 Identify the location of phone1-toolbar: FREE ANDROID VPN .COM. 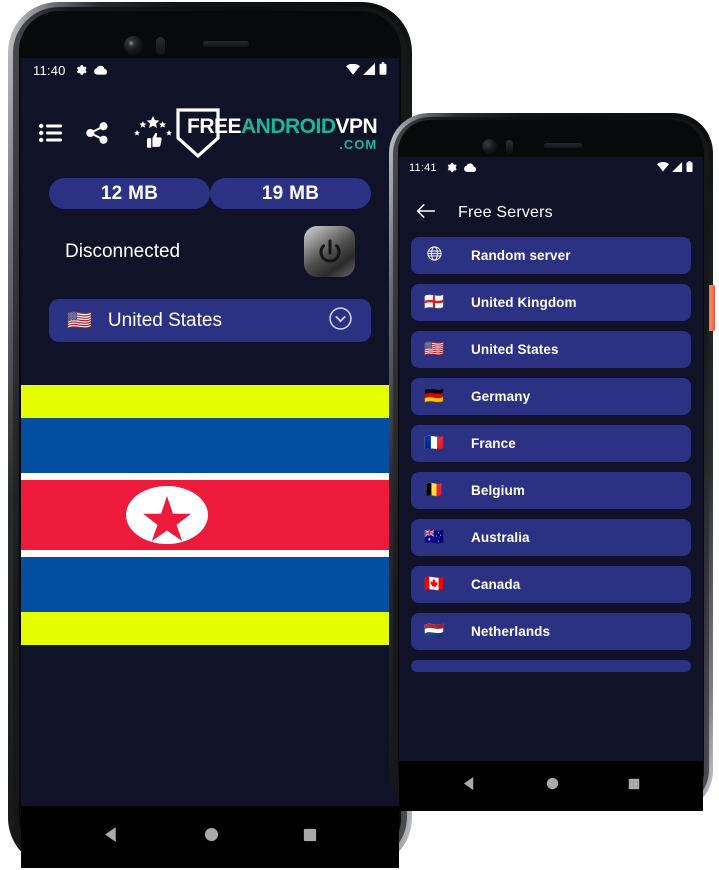
(210, 133).